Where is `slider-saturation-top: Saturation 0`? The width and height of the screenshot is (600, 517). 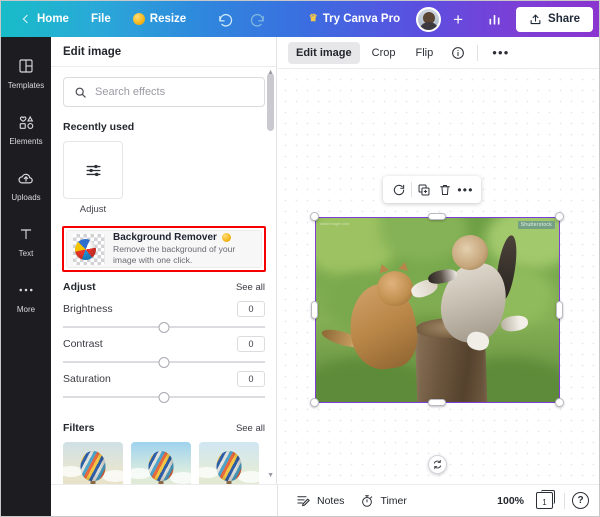 slider-saturation-top: Saturation 0 is located at coordinates (164, 379).